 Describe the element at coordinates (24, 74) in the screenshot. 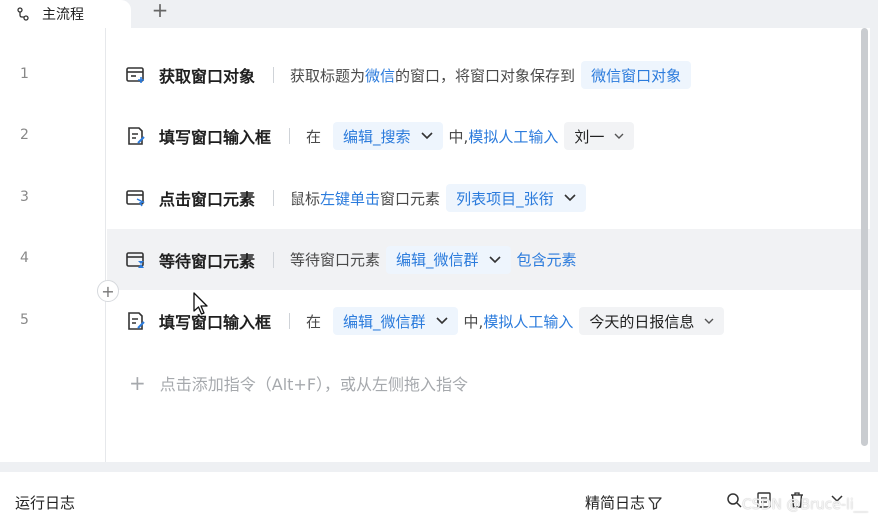

I see `line-number: 1` at that location.